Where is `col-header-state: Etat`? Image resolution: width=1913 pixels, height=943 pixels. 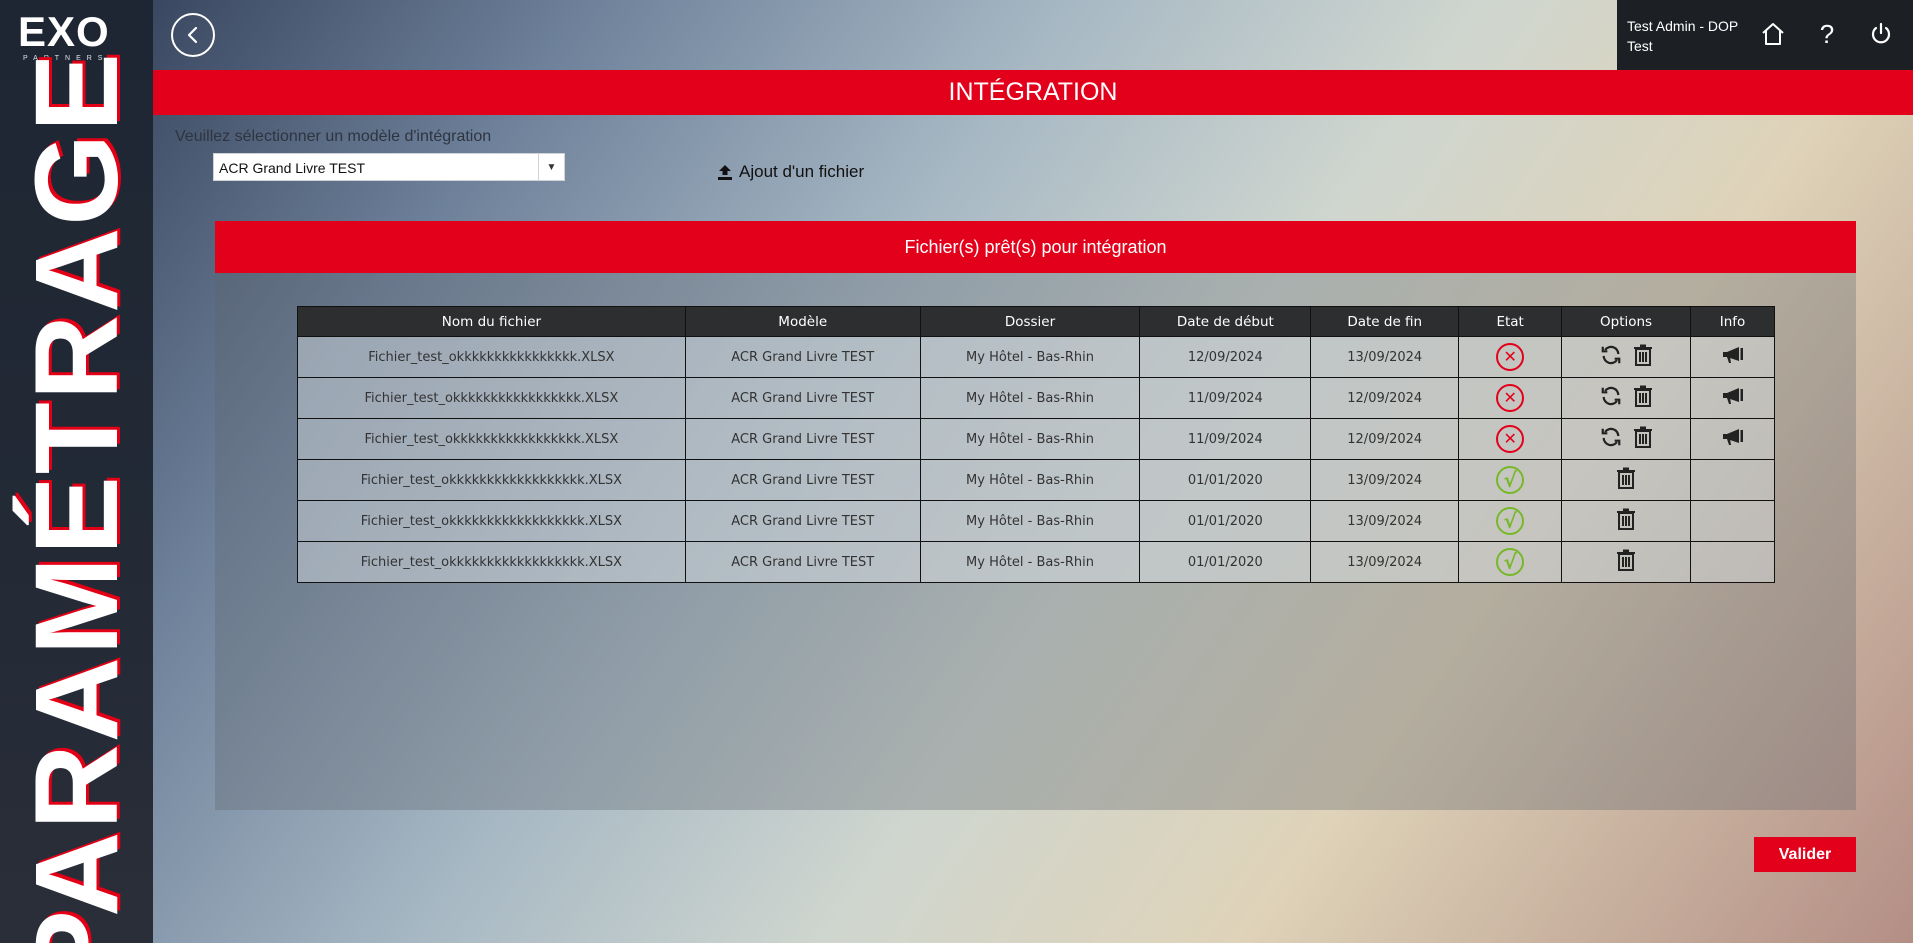
col-header-state: Etat is located at coordinates (1510, 321).